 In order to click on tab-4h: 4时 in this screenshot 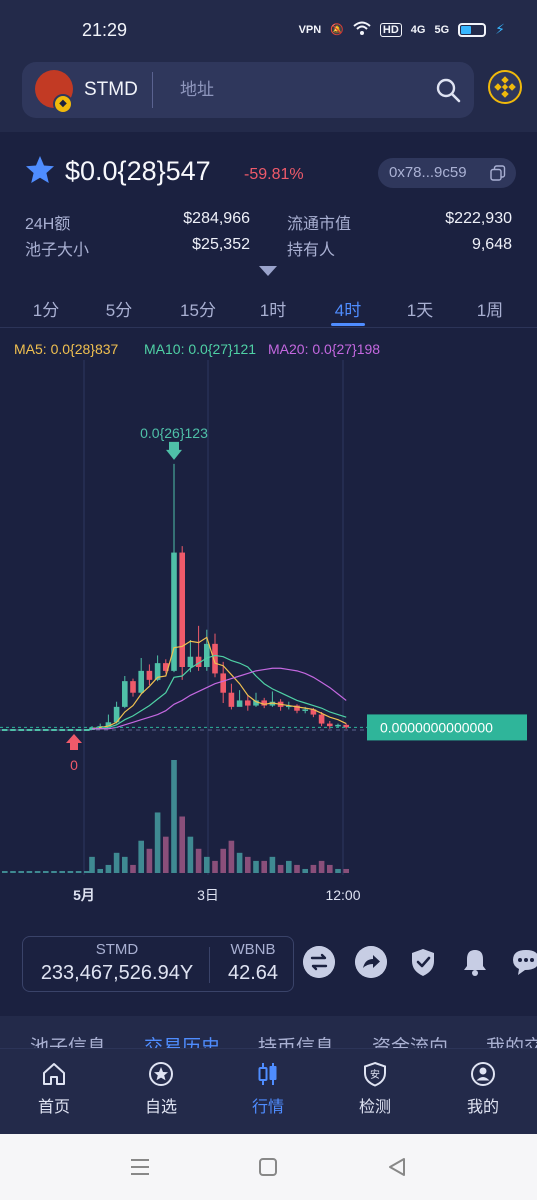, I will do `click(348, 308)`.